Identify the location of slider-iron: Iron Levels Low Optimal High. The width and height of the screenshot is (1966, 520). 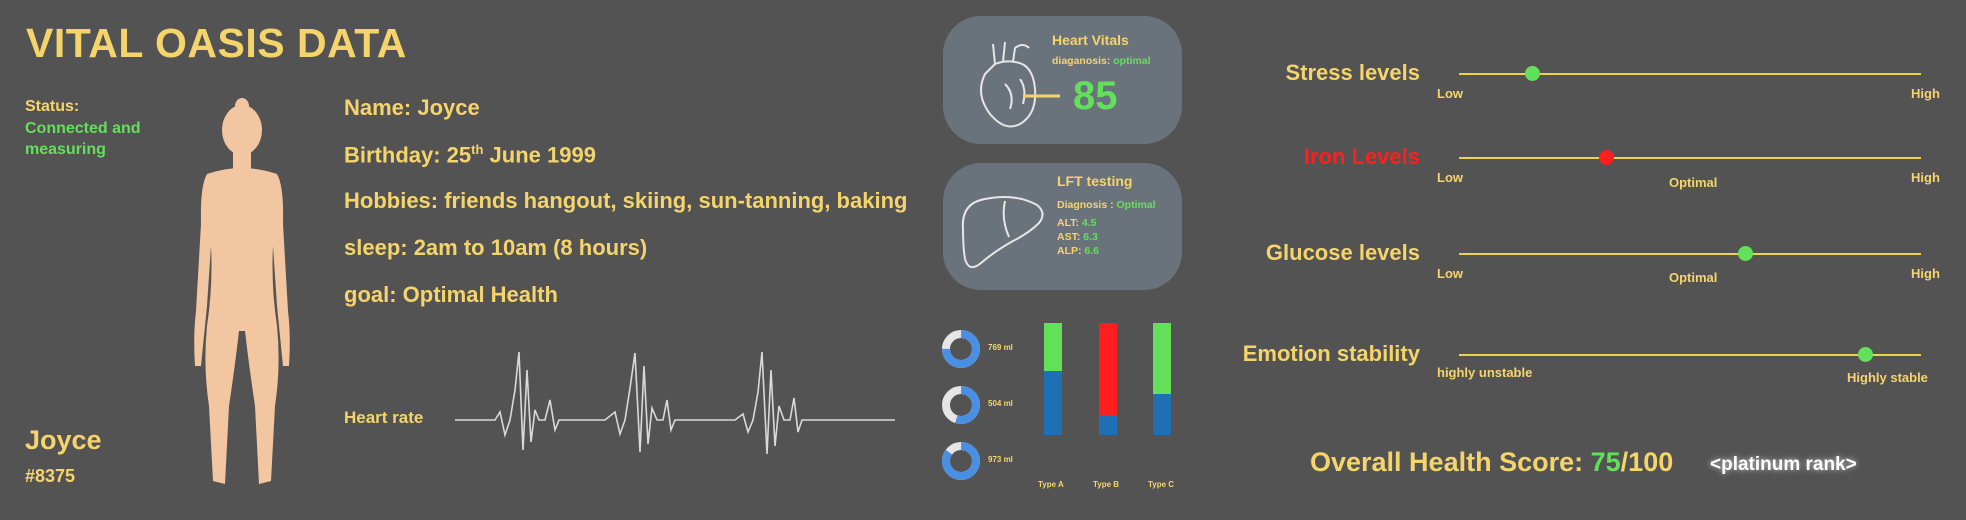
(1555, 174).